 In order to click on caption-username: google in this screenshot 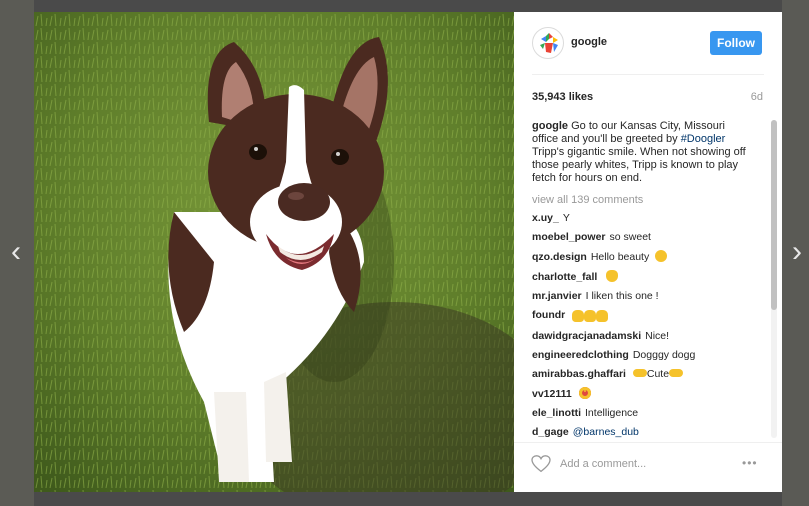, I will do `click(550, 126)`.